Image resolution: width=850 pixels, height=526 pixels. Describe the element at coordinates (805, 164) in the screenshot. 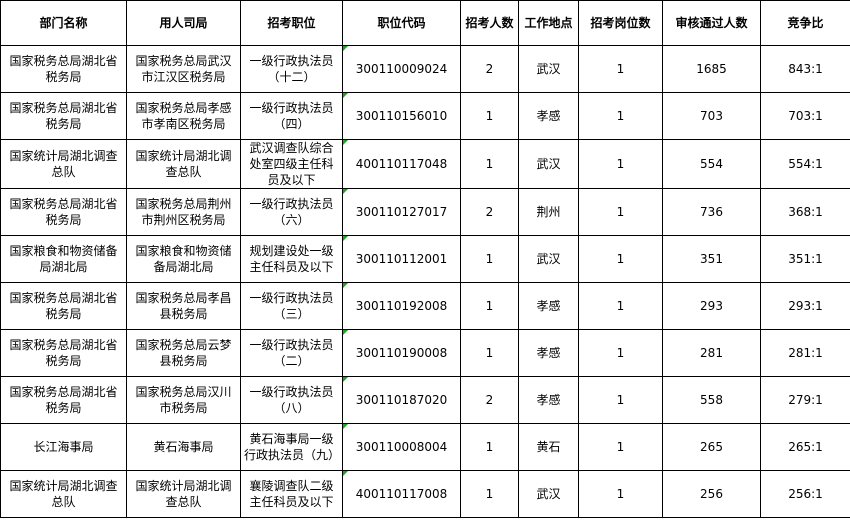

I see `cell-competition-ratio: 554:1` at that location.